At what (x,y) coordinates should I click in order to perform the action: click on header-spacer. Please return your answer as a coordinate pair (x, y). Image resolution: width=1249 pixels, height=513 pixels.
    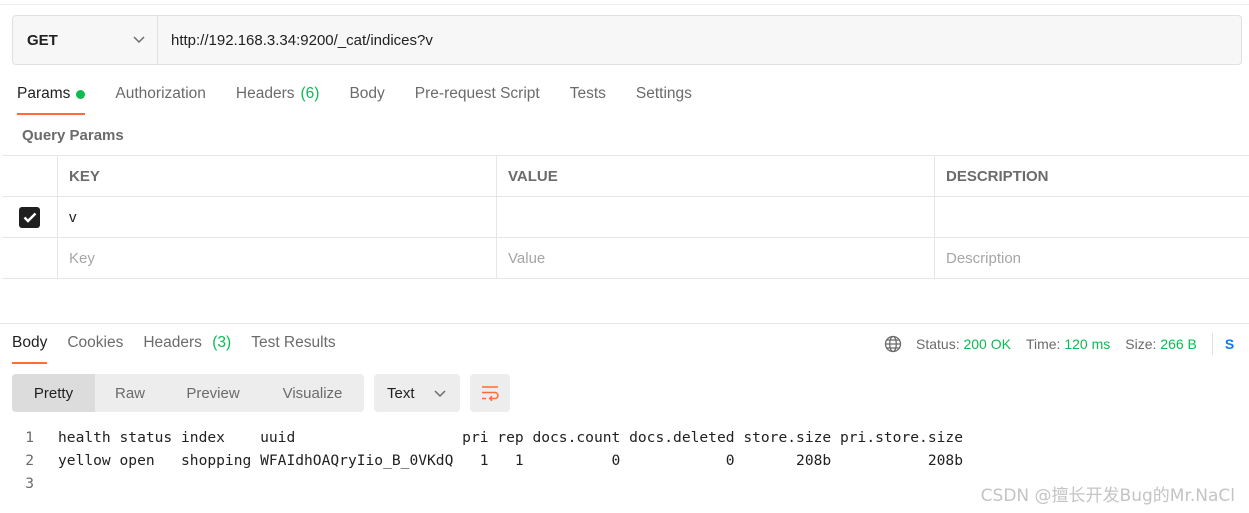
    Looking at the image, I should click on (30, 176).